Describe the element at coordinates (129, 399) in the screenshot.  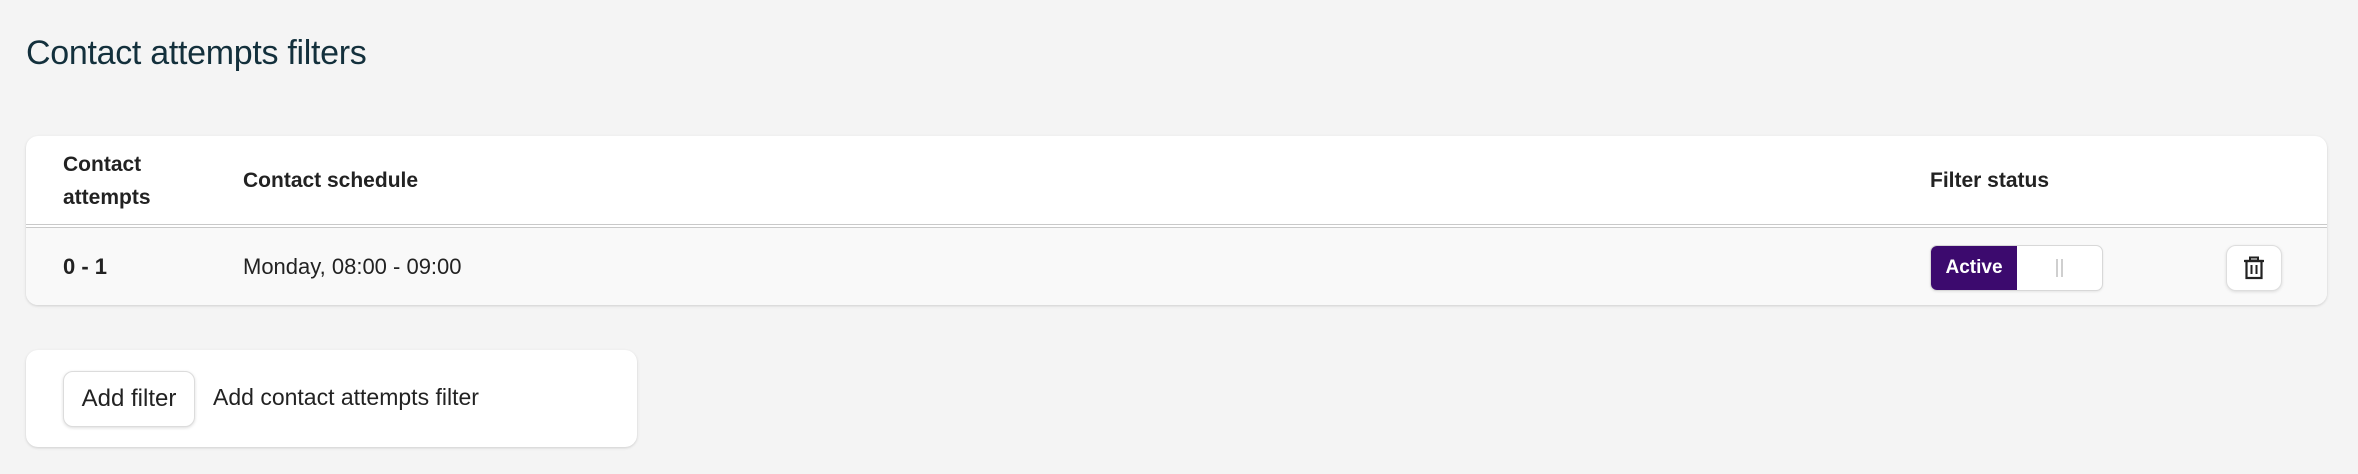
I see `add-filter-button: Add filter` at that location.